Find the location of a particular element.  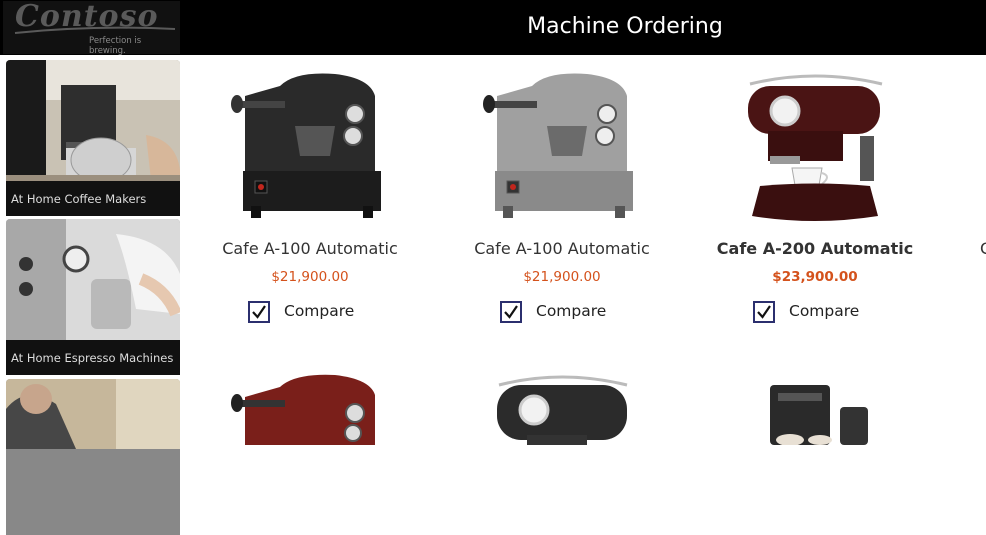

logo-swoosh-icon is located at coordinates (95, 30).